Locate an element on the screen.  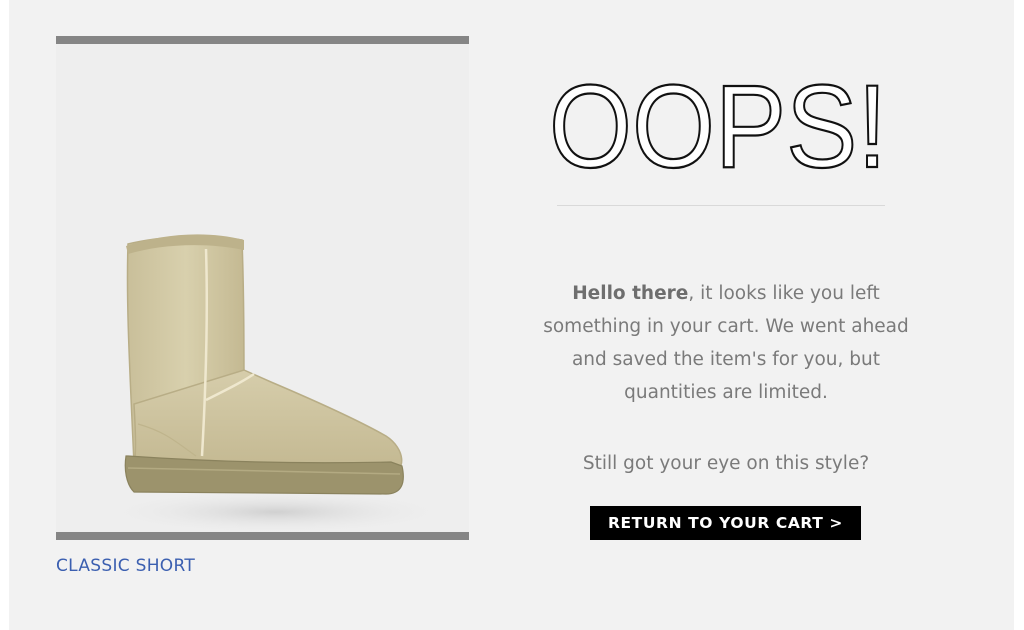
headline-divider is located at coordinates (721, 205).